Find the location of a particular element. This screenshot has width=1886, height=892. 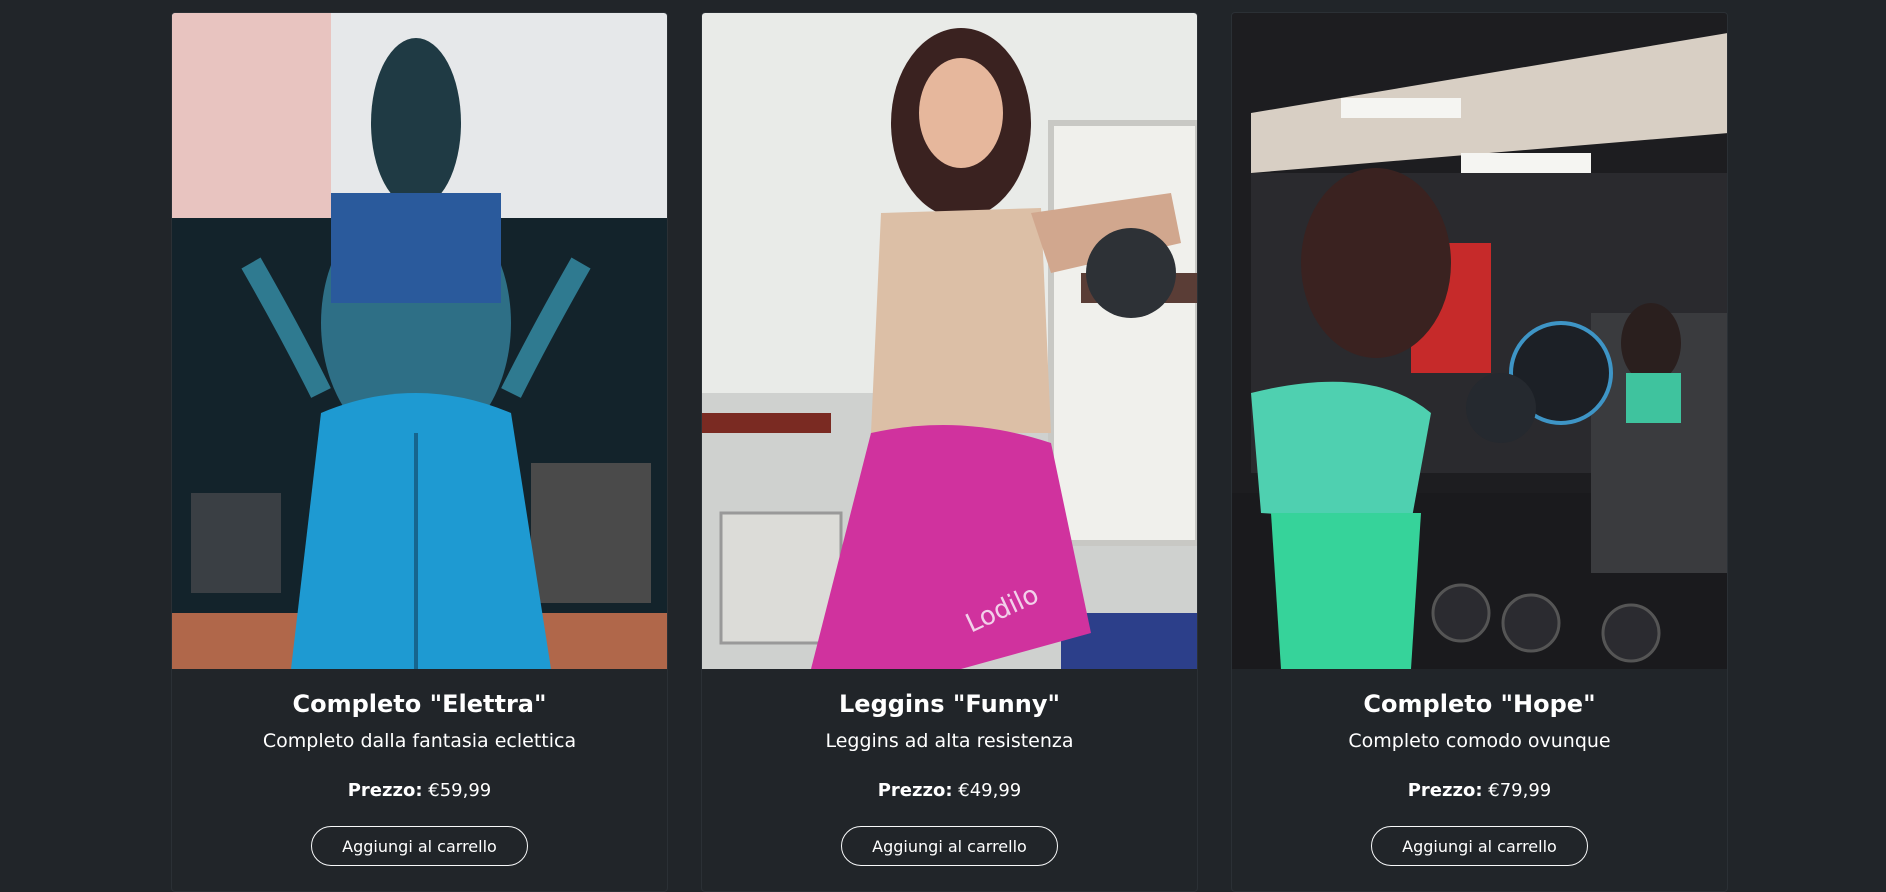

product-description: Leggins ad alta resistenza is located at coordinates (949, 741).